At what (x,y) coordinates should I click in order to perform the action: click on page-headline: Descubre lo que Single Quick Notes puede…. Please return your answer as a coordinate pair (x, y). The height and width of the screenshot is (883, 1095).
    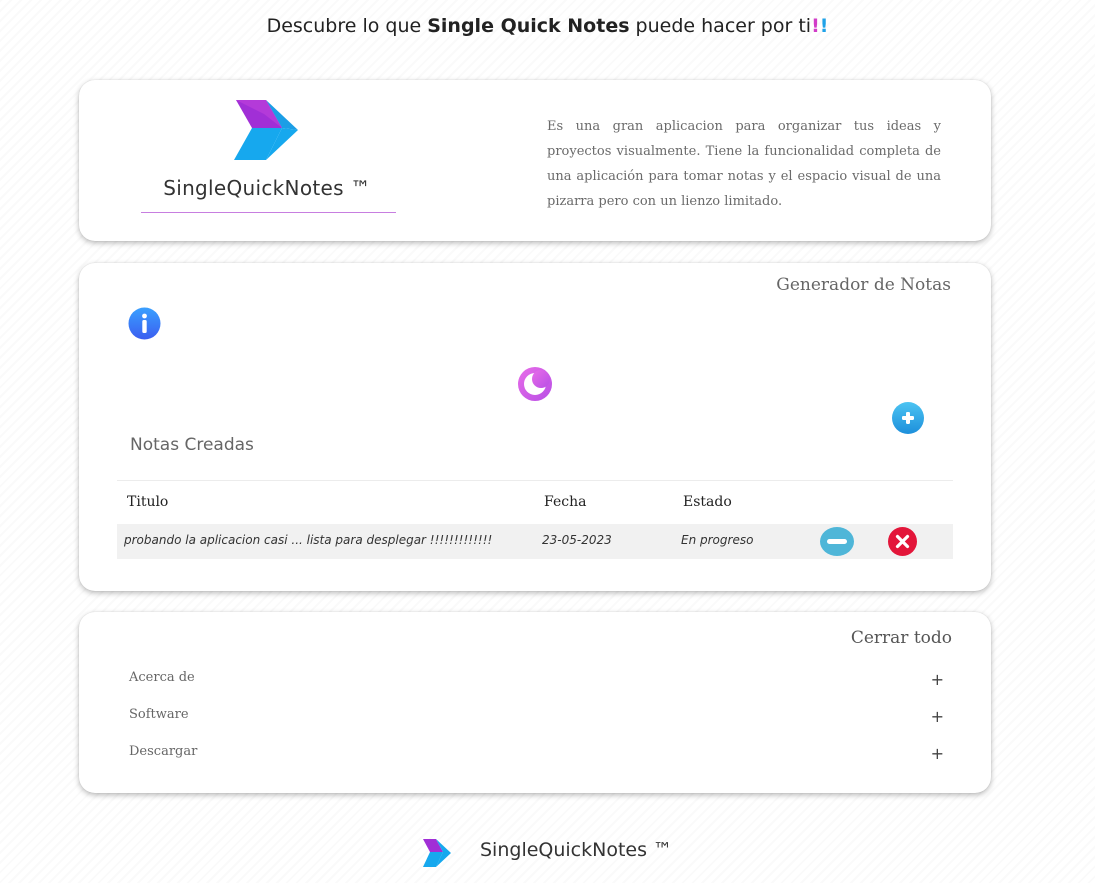
    Looking at the image, I should click on (547, 26).